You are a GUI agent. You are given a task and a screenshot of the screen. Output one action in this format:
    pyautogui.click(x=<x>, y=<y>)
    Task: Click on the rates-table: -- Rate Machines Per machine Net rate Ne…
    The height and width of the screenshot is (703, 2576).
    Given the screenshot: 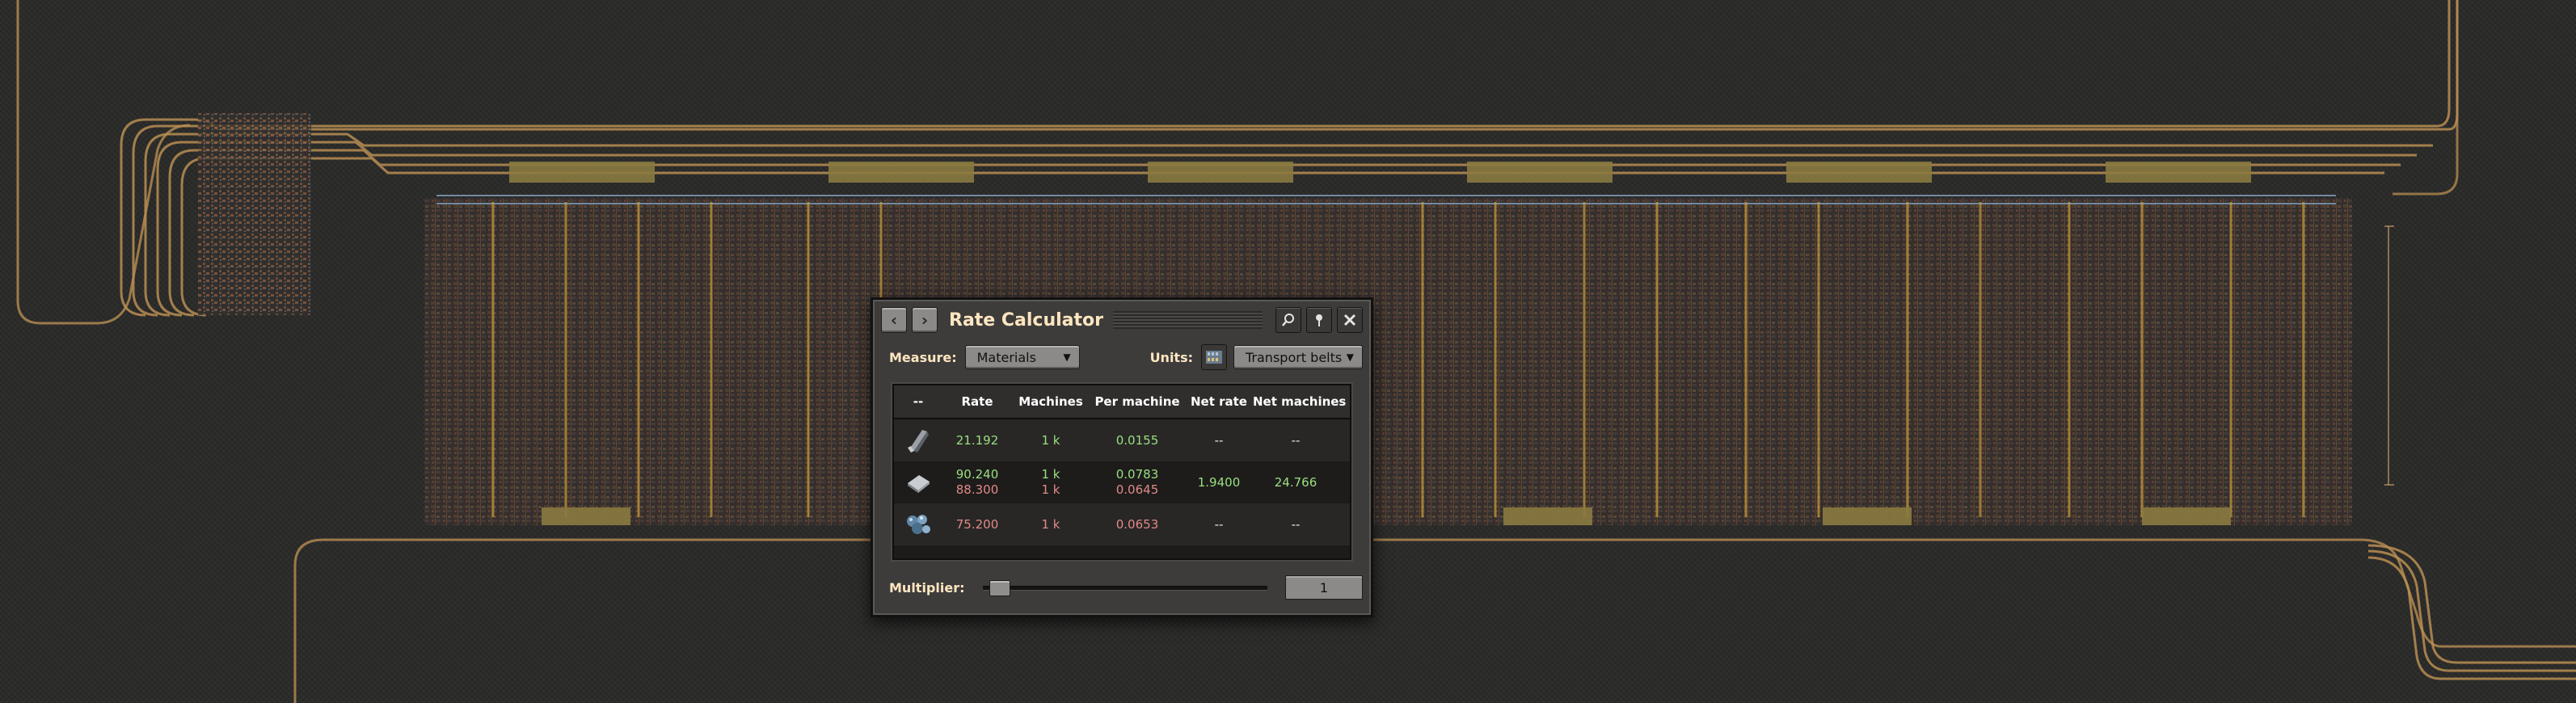 What is the action you would take?
    pyautogui.click(x=1122, y=472)
    